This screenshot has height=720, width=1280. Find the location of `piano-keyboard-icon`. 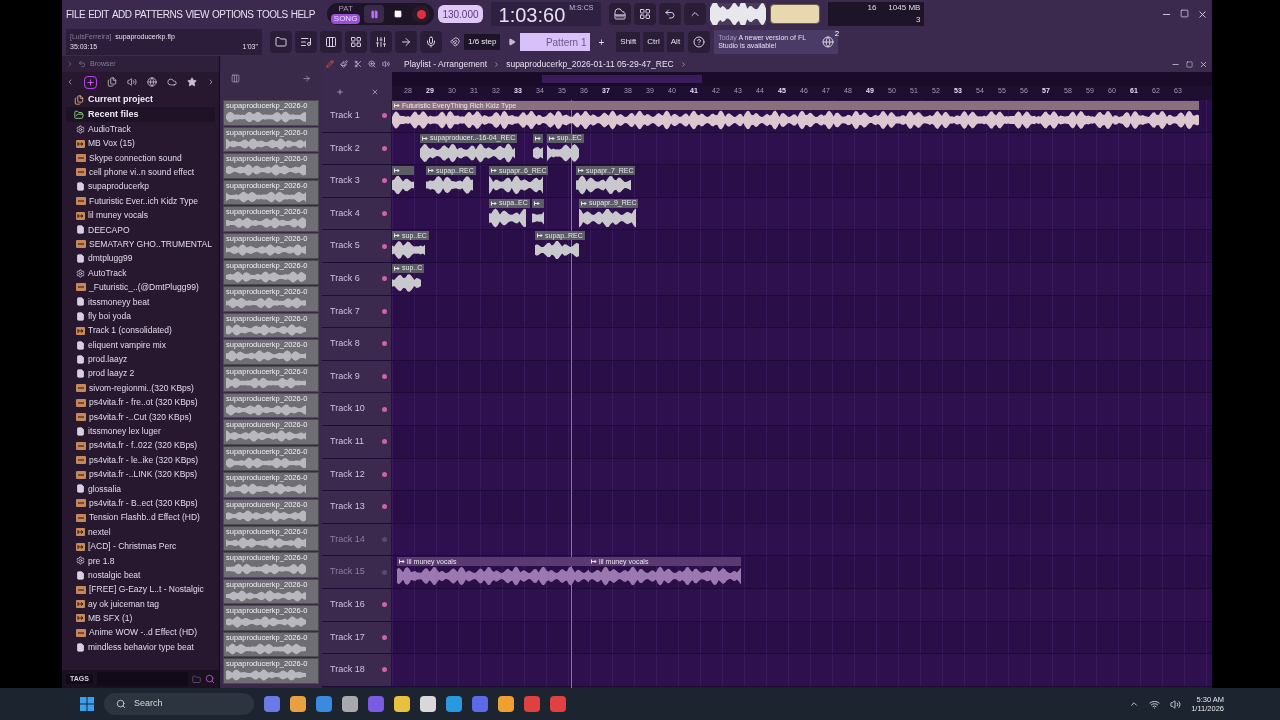

piano-keyboard-icon is located at coordinates (620, 14).